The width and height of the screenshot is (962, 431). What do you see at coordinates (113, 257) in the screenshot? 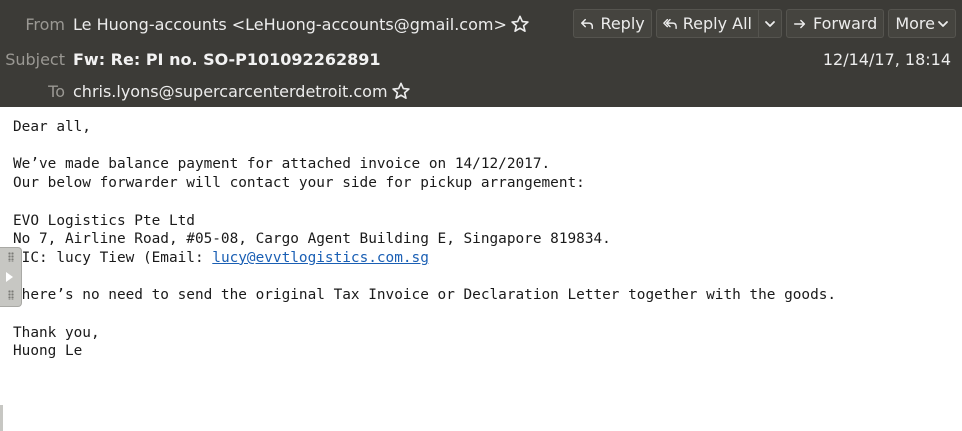
I see `body-line: PIC: lucy Tiew (Email:` at bounding box center [113, 257].